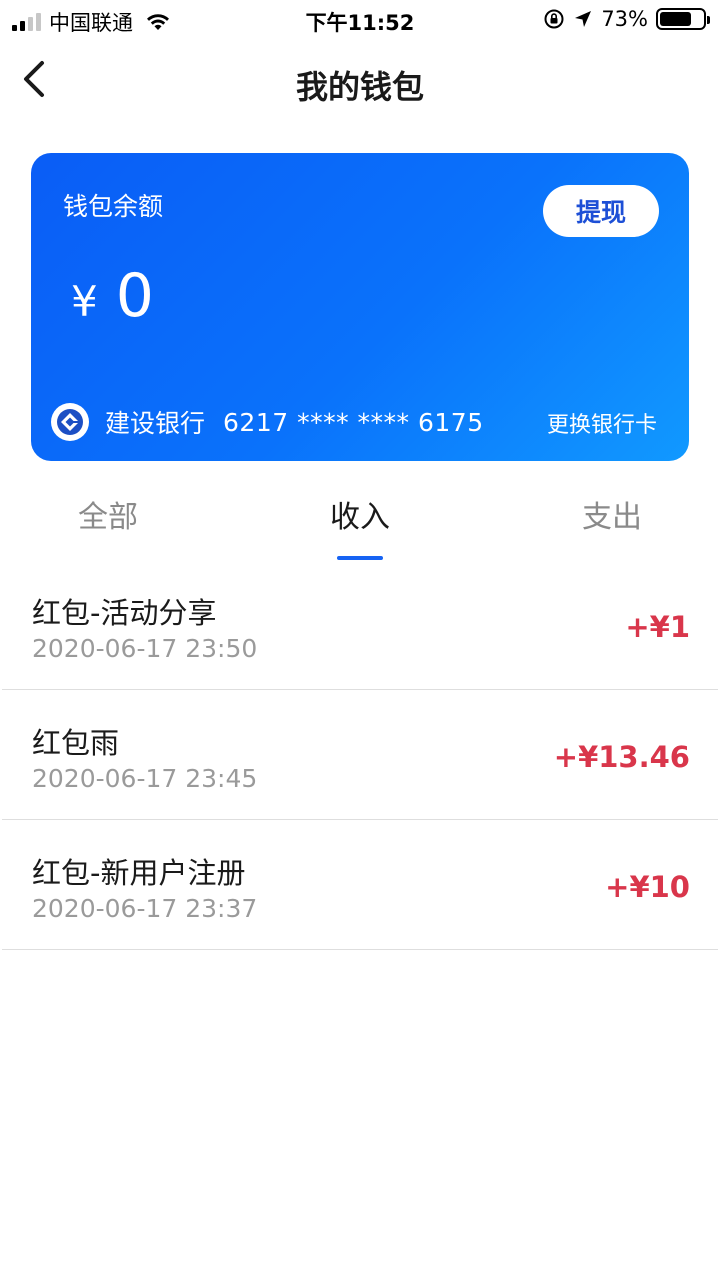 The image size is (720, 1280). I want to click on card-number: 6217 **** **** 6175, so click(353, 422).